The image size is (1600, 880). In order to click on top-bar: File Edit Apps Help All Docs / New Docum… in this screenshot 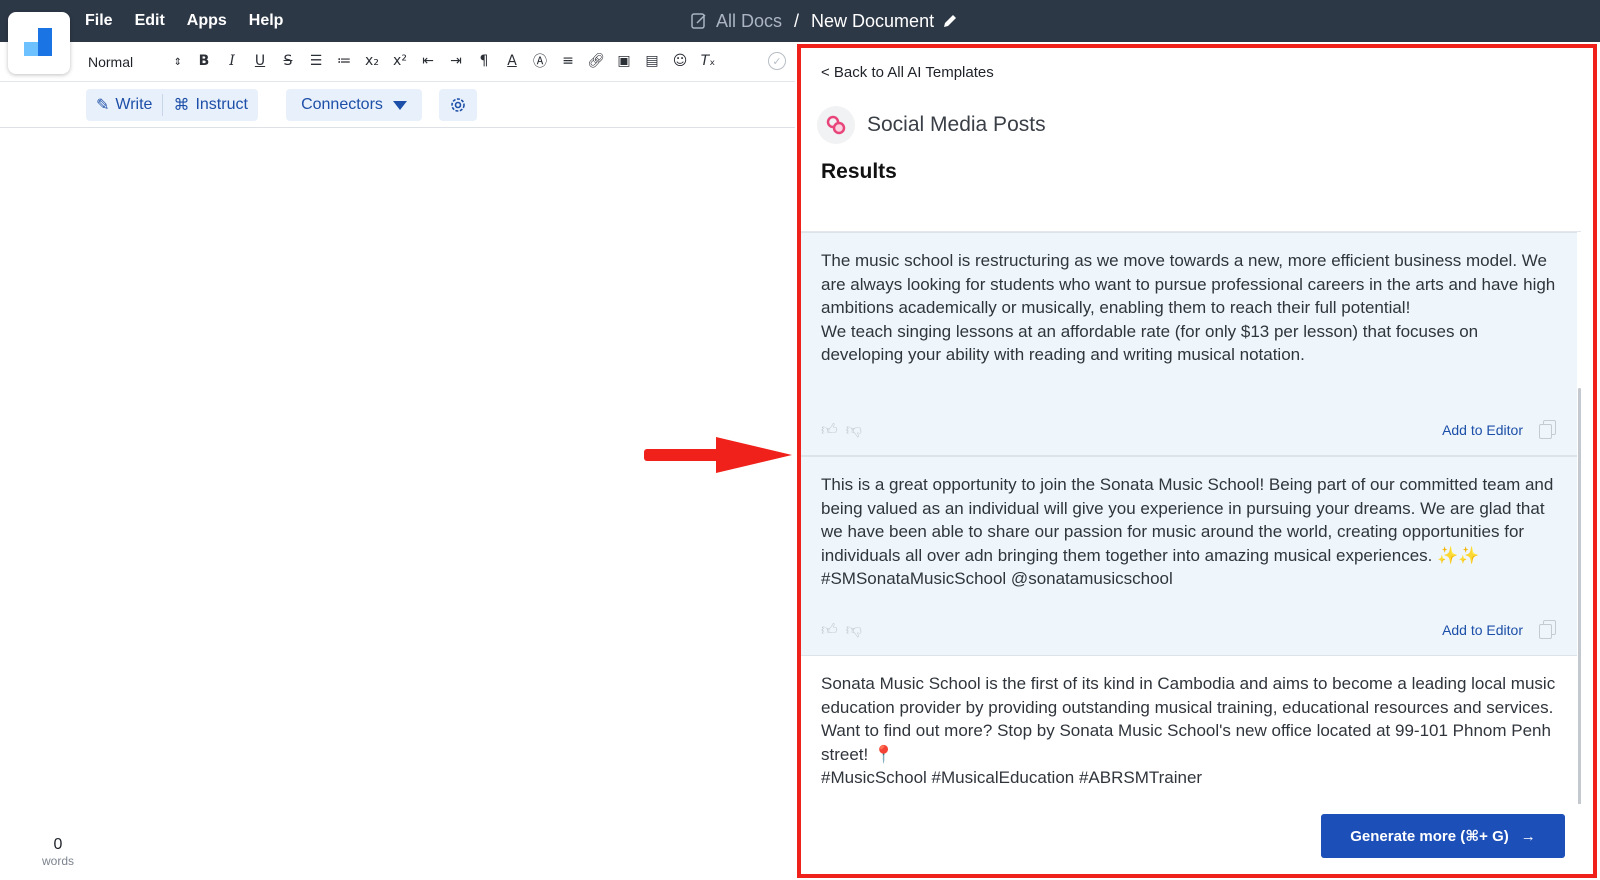, I will do `click(800, 21)`.